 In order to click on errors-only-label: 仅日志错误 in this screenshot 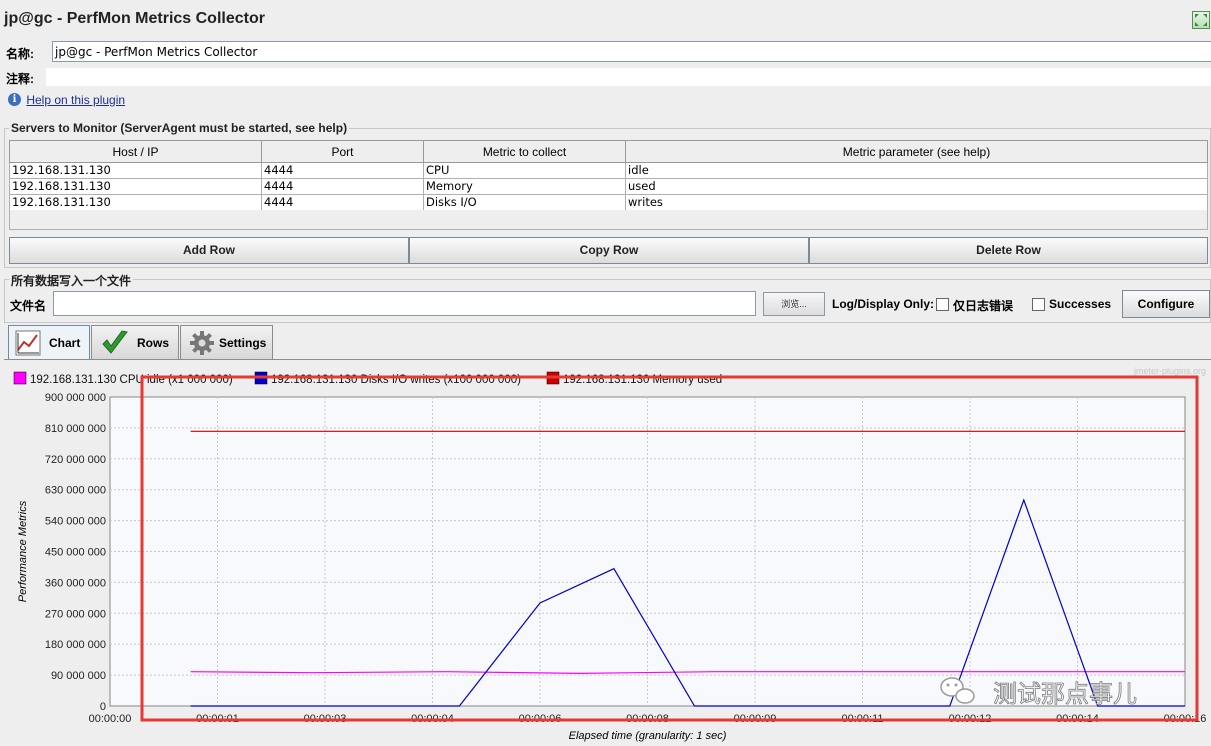, I will do `click(983, 306)`.